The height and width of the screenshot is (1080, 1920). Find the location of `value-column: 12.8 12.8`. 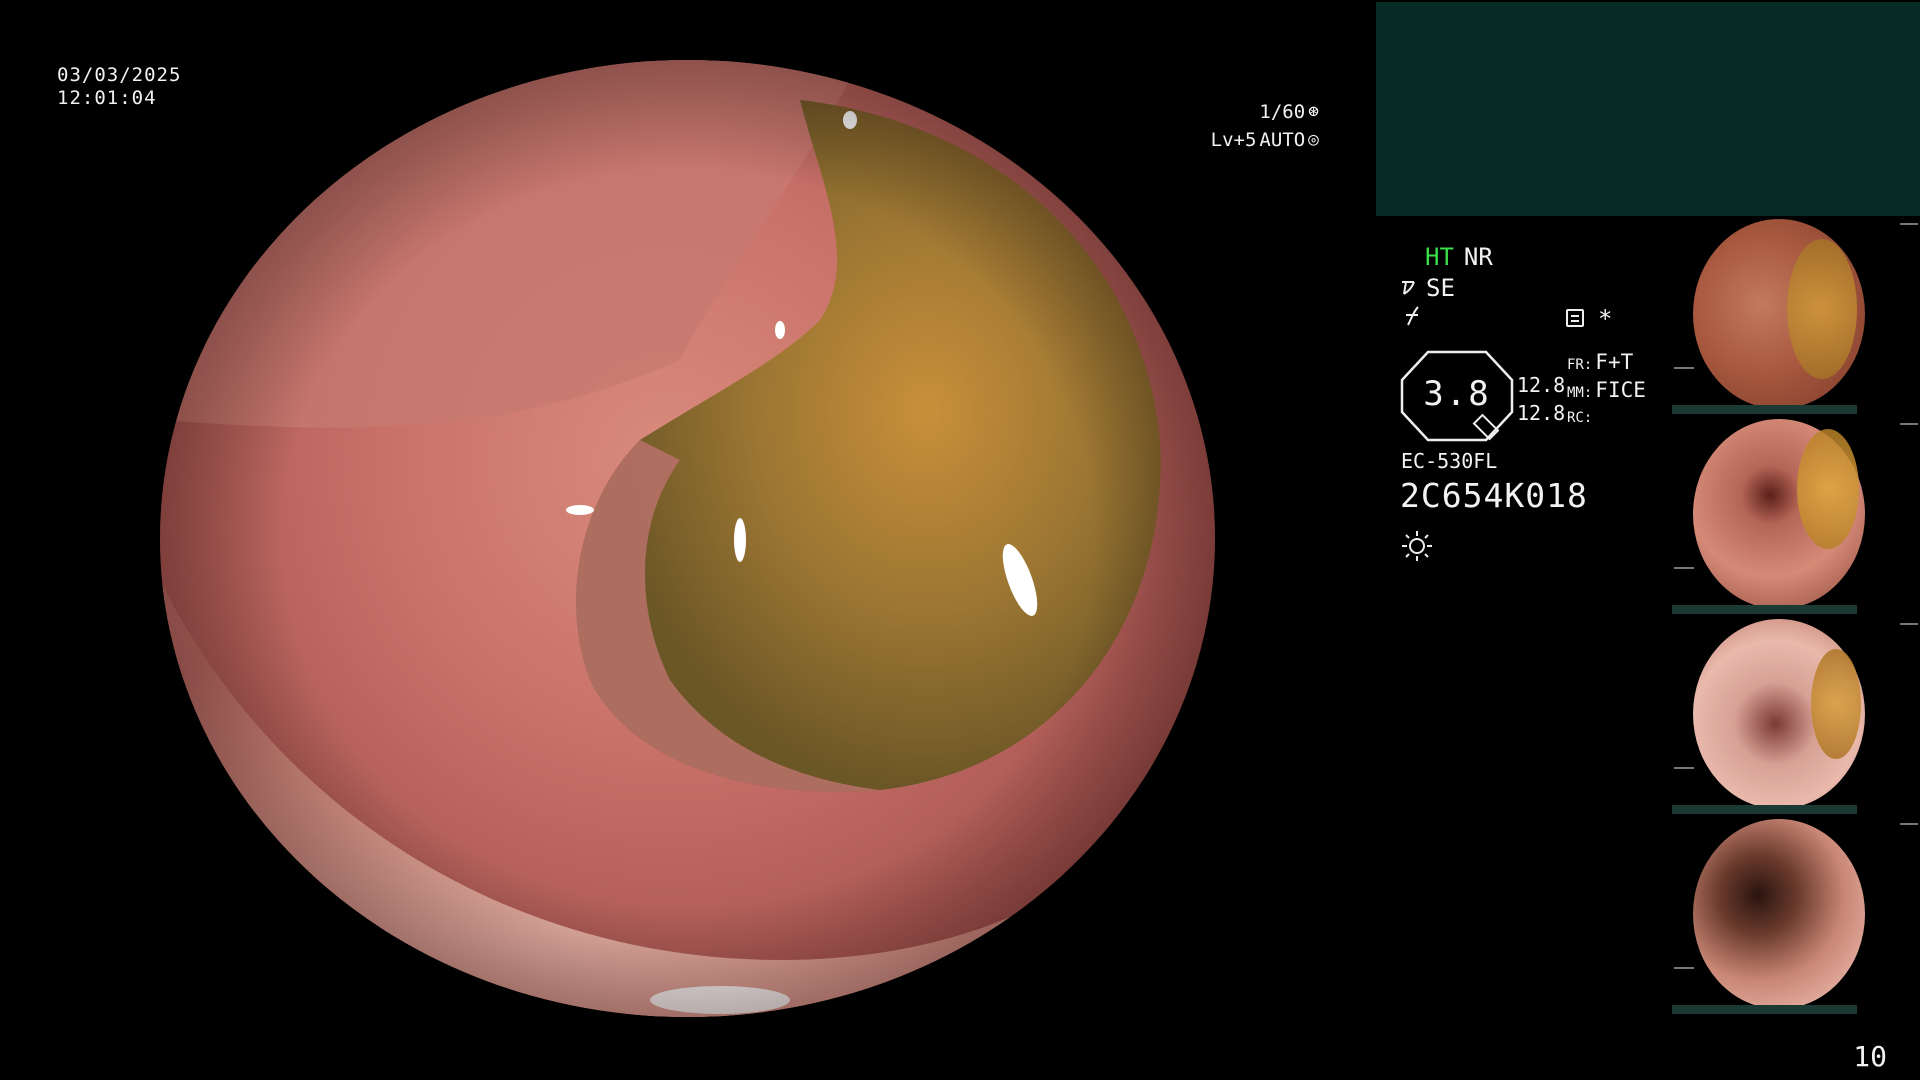

value-column: 12.8 12.8 is located at coordinates (1541, 399).